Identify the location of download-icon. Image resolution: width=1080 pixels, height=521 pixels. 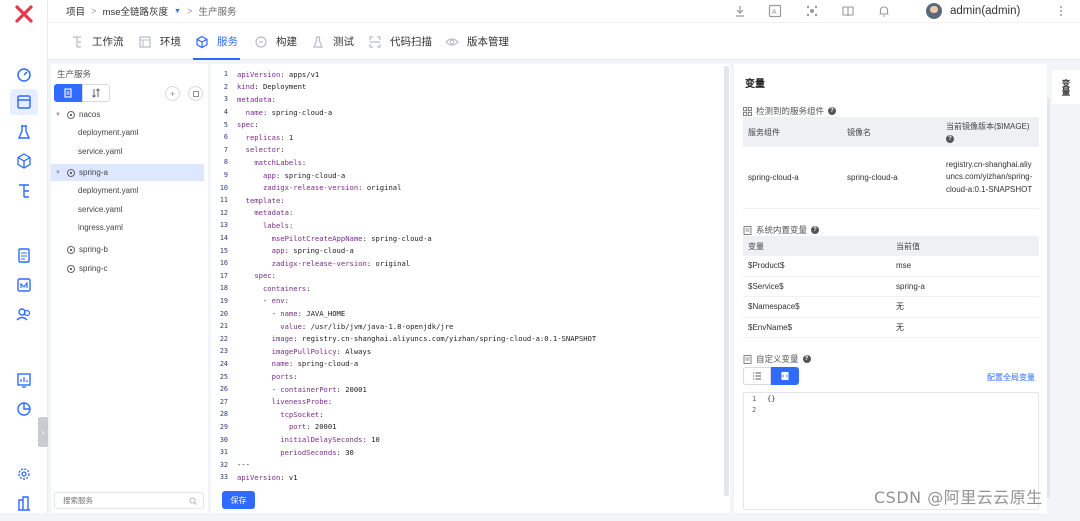
(740, 11).